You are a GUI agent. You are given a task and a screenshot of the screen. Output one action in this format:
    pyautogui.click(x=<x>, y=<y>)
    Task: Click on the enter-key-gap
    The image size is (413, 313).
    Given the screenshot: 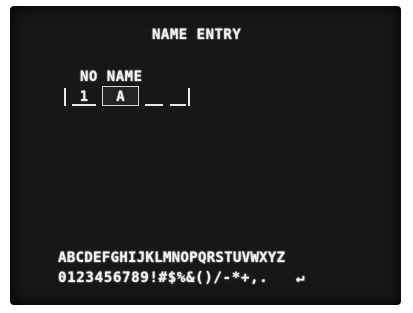 What is the action you would take?
    pyautogui.click(x=281, y=278)
    